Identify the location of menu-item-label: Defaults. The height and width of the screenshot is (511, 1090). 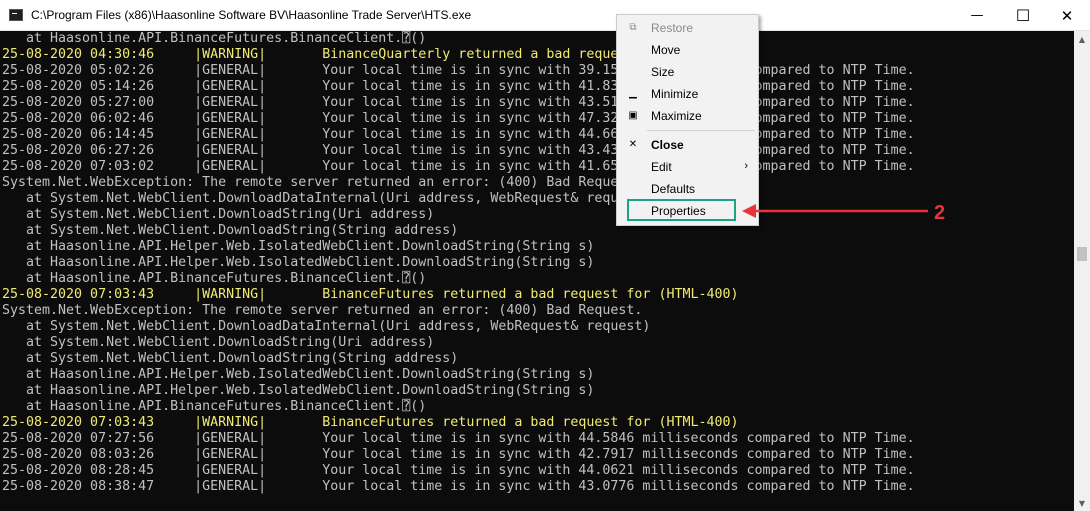
(673, 189).